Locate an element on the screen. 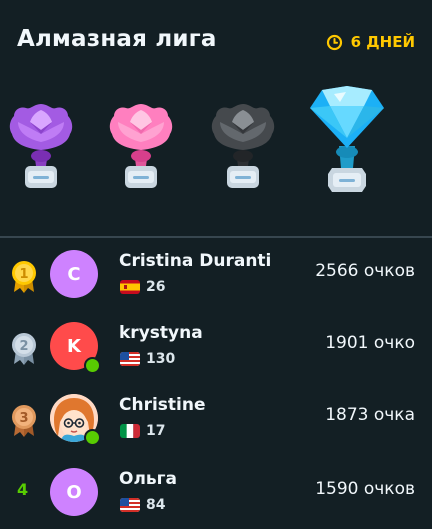 The width and height of the screenshot is (432, 529). rank-number: 4 is located at coordinates (23, 489).